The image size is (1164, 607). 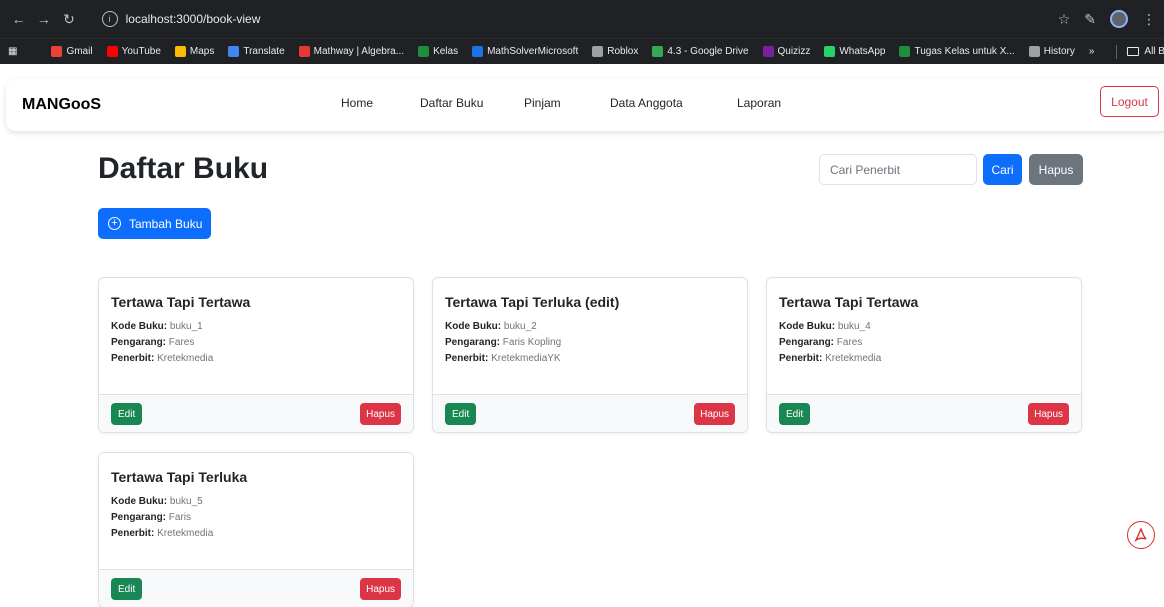 I want to click on bookmark-label: Quizizz, so click(x=794, y=51).